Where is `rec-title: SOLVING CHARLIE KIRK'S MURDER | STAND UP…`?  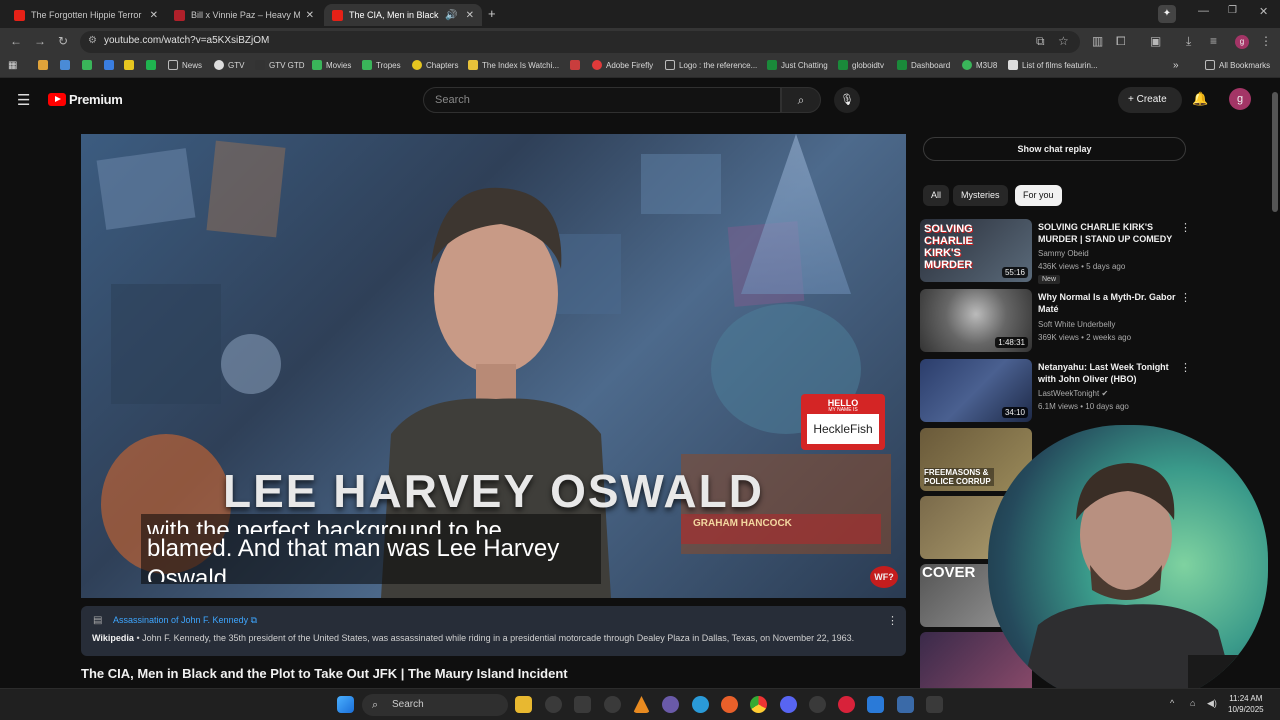 rec-title: SOLVING CHARLIE KIRK'S MURDER | STAND UP… is located at coordinates (1108, 233).